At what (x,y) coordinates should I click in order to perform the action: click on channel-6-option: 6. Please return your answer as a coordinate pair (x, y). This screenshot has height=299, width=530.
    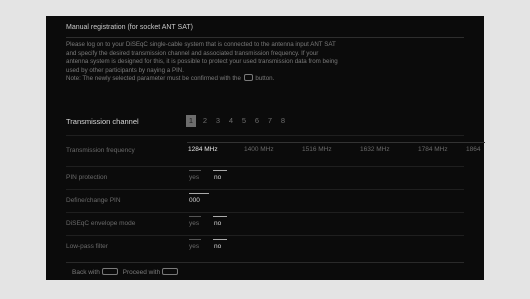
    Looking at the image, I should click on (257, 121).